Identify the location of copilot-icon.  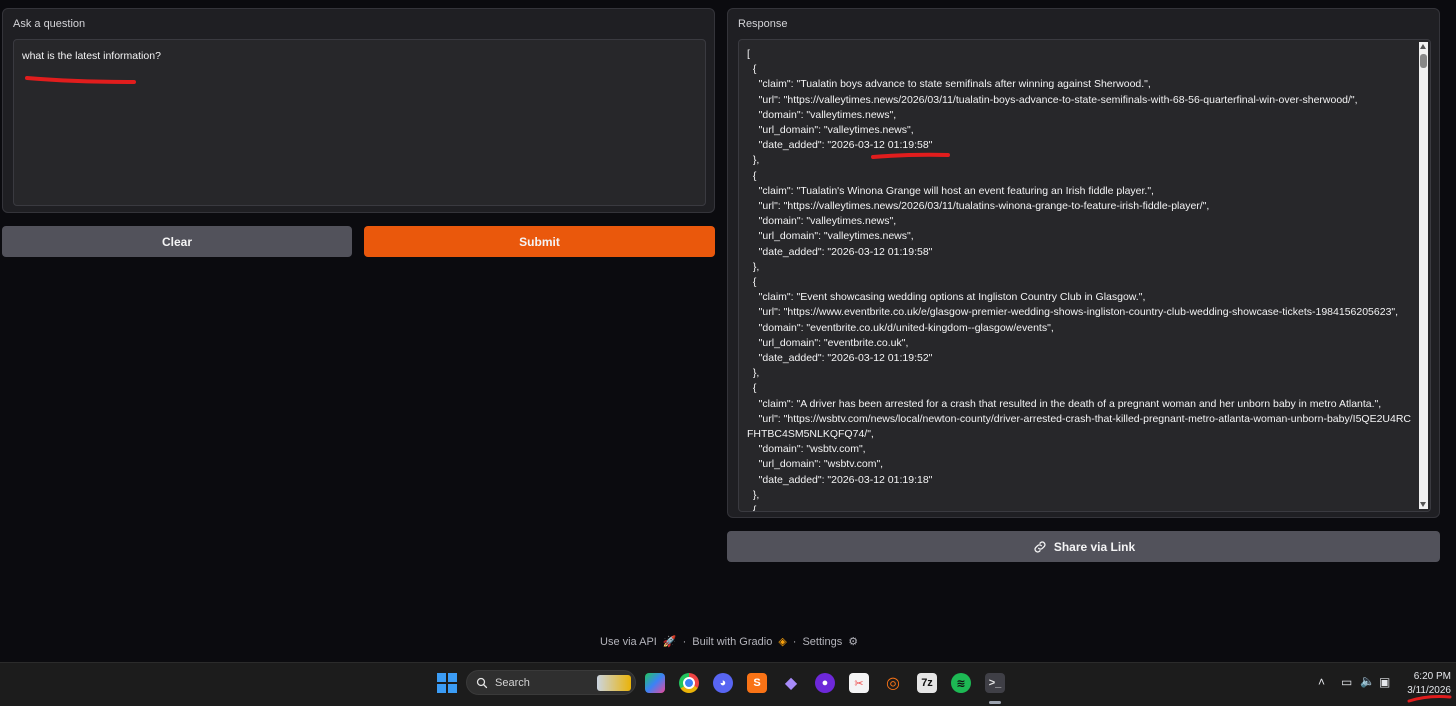
(655, 683).